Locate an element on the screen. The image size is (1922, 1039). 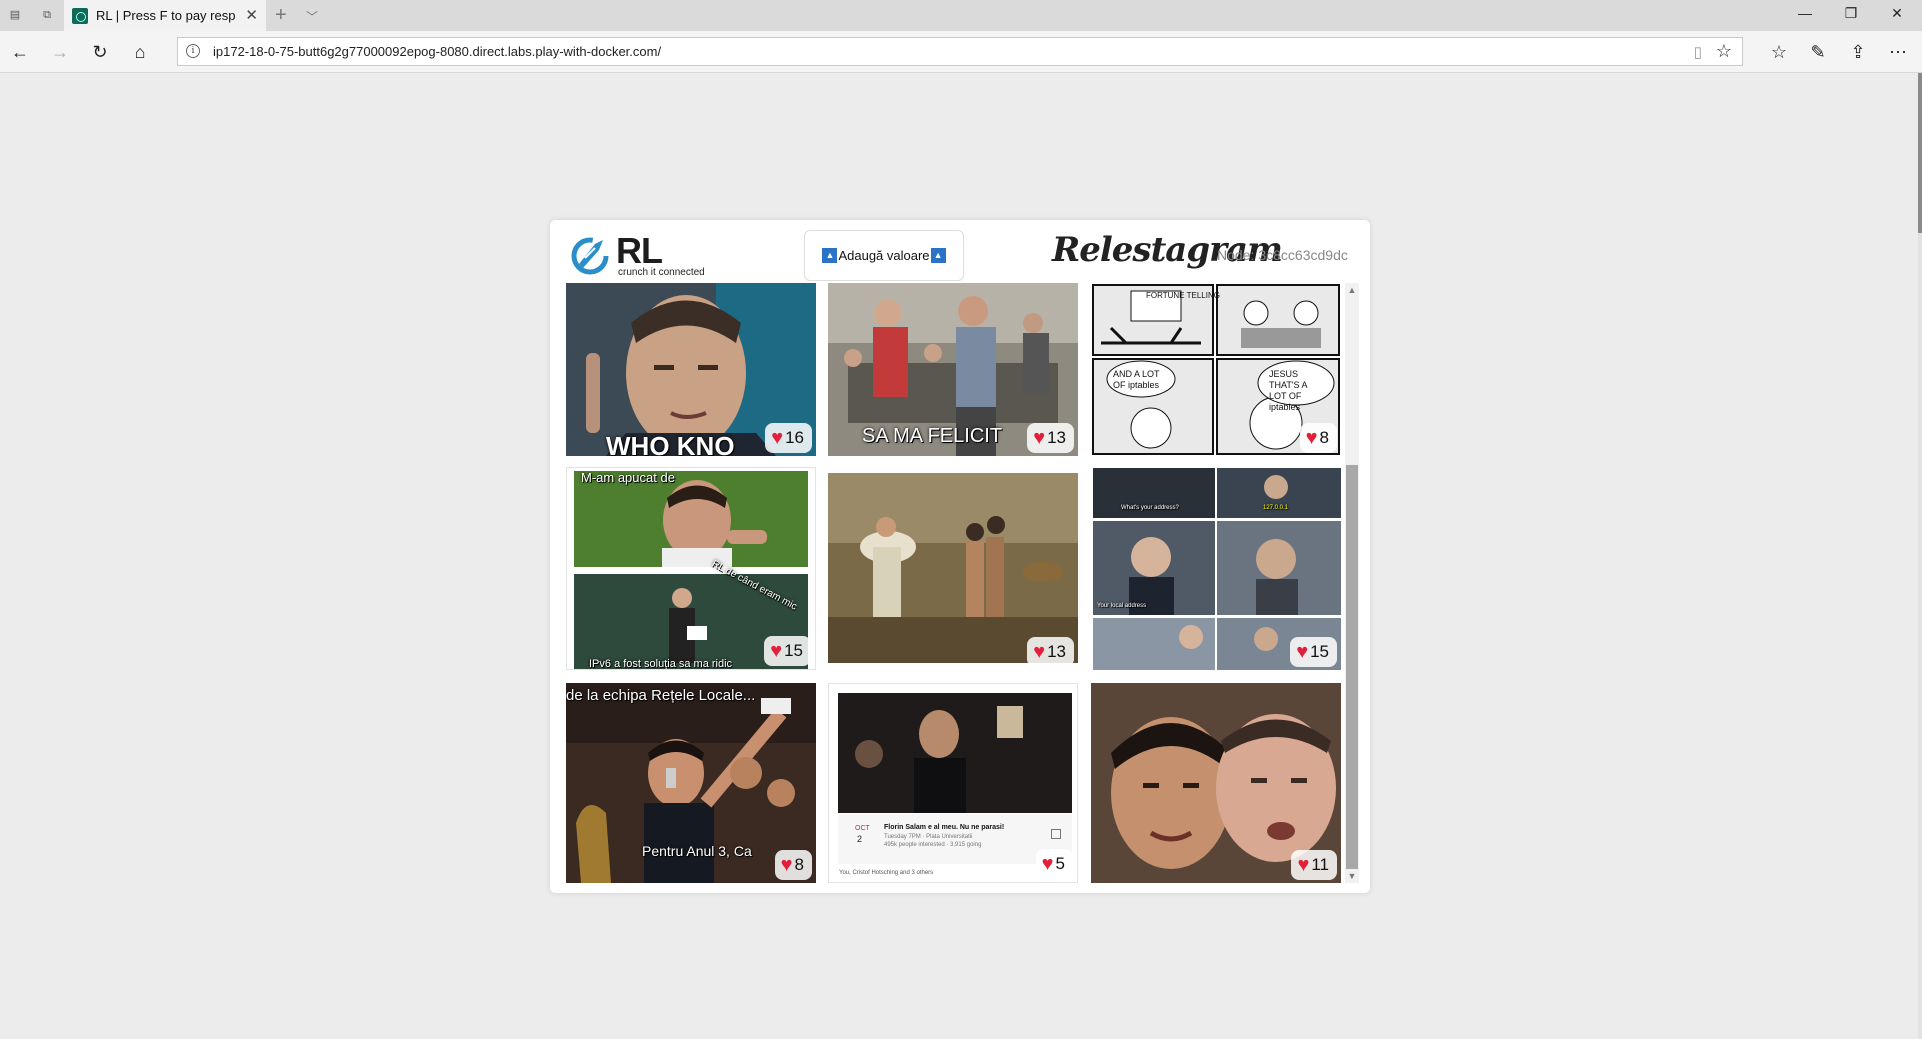
logo-text: RL is located at coordinates (639, 250).